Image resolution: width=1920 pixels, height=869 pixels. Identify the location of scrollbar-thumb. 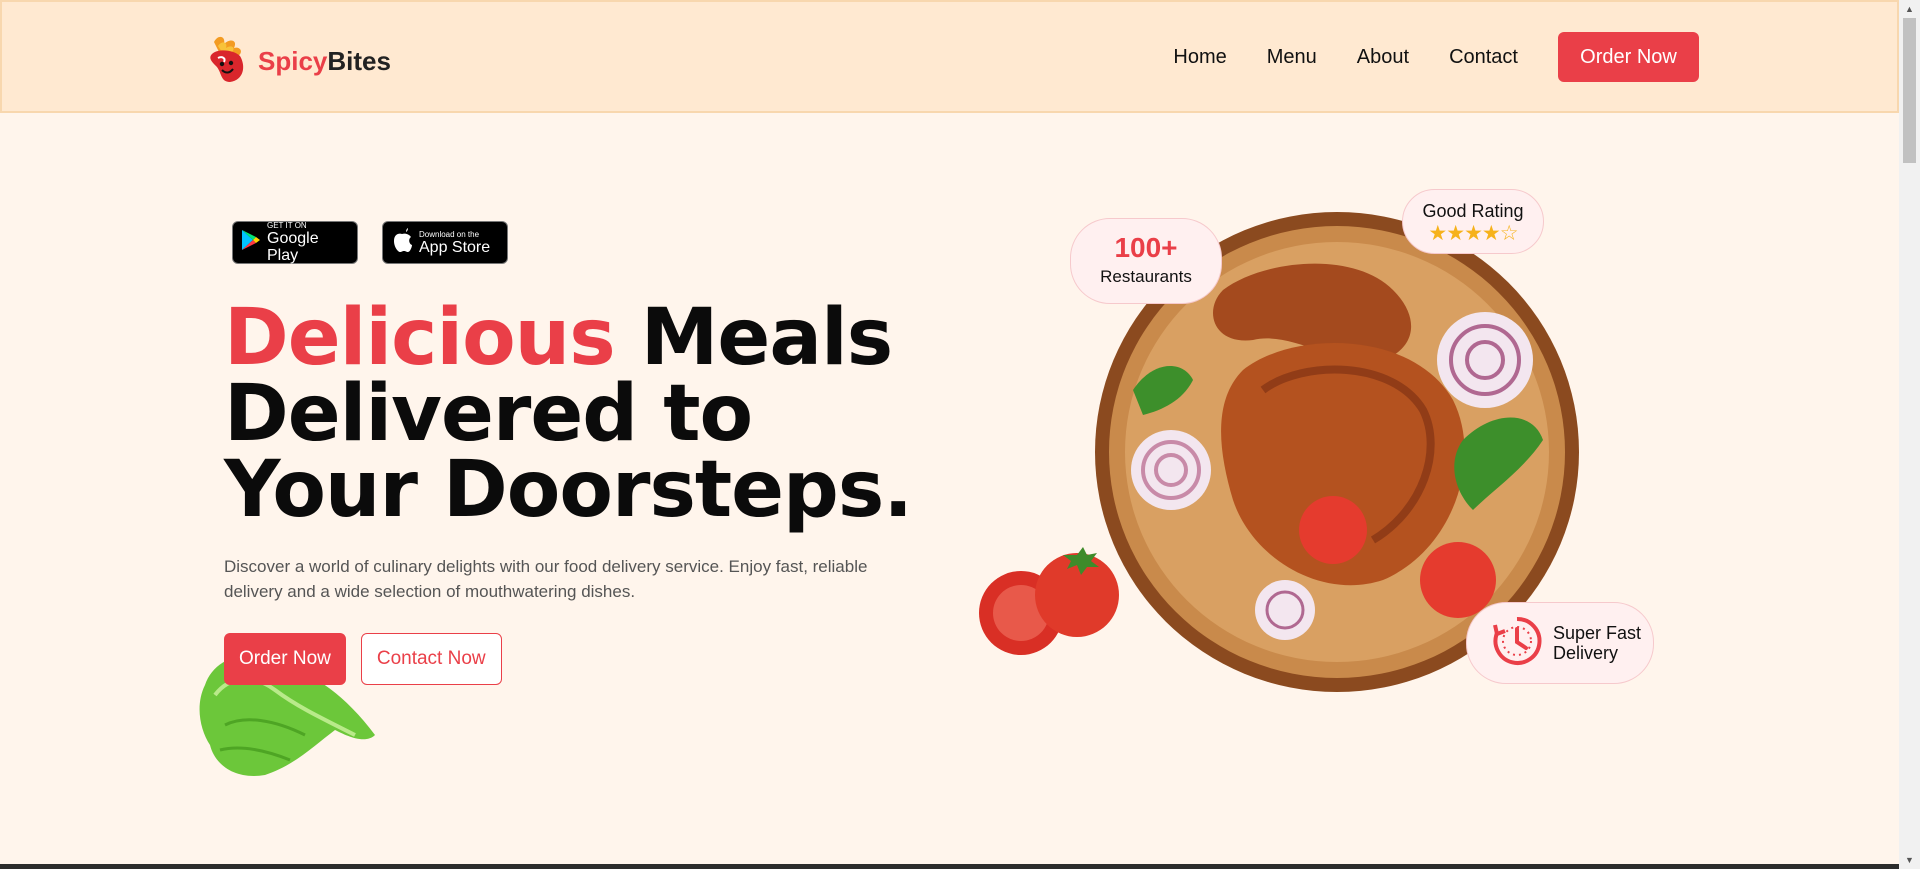
(1909, 90).